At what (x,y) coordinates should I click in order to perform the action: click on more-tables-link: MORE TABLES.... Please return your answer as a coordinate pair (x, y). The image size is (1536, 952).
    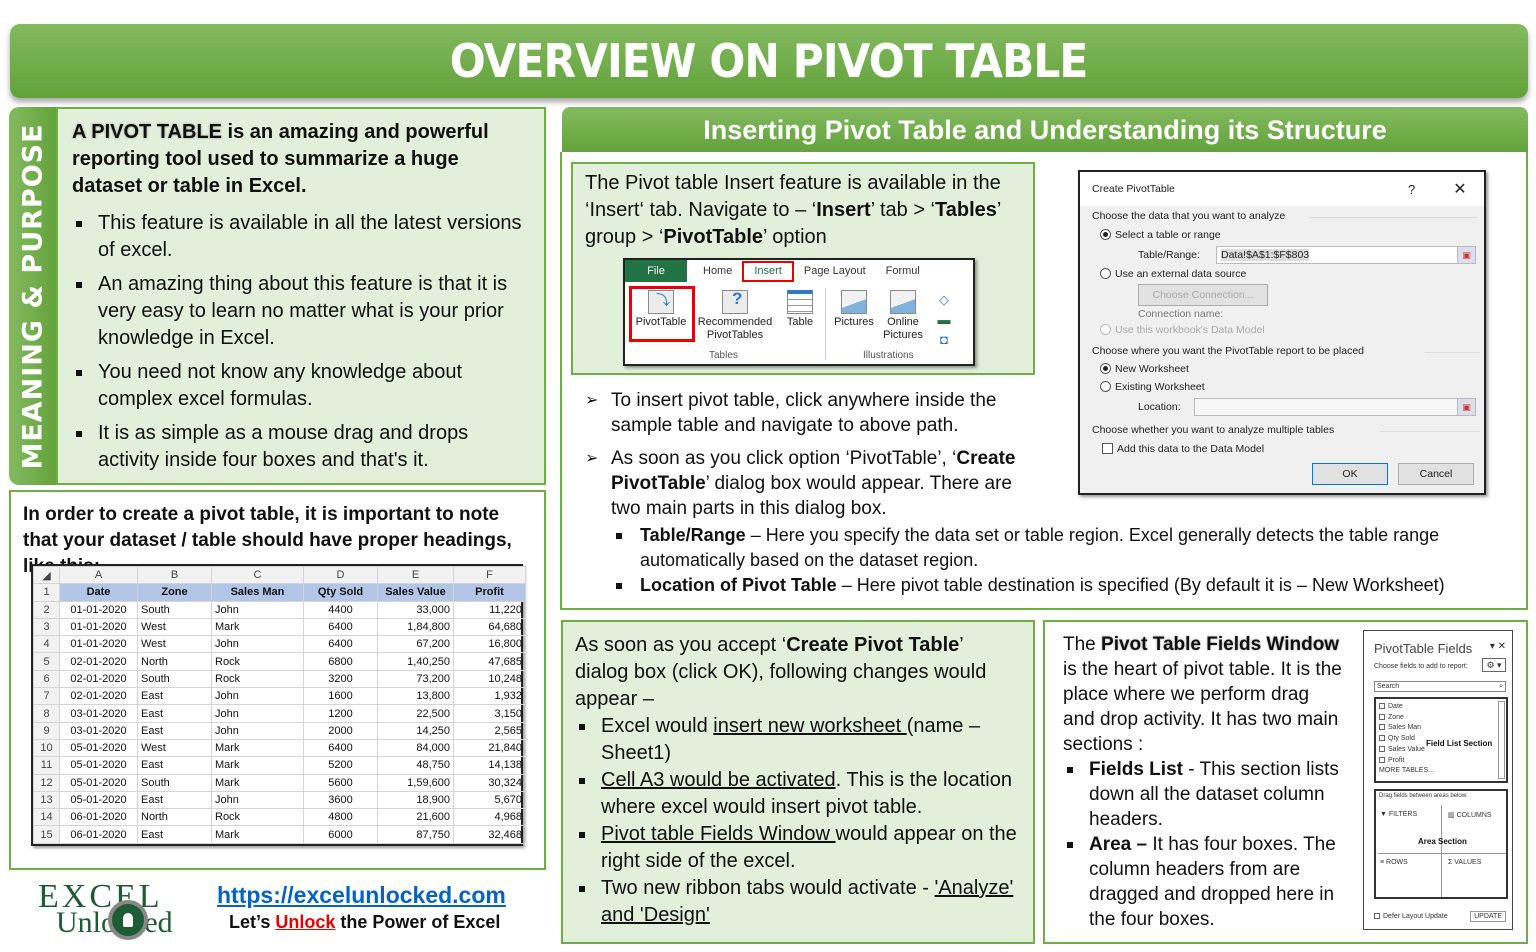
    Looking at the image, I should click on (1441, 771).